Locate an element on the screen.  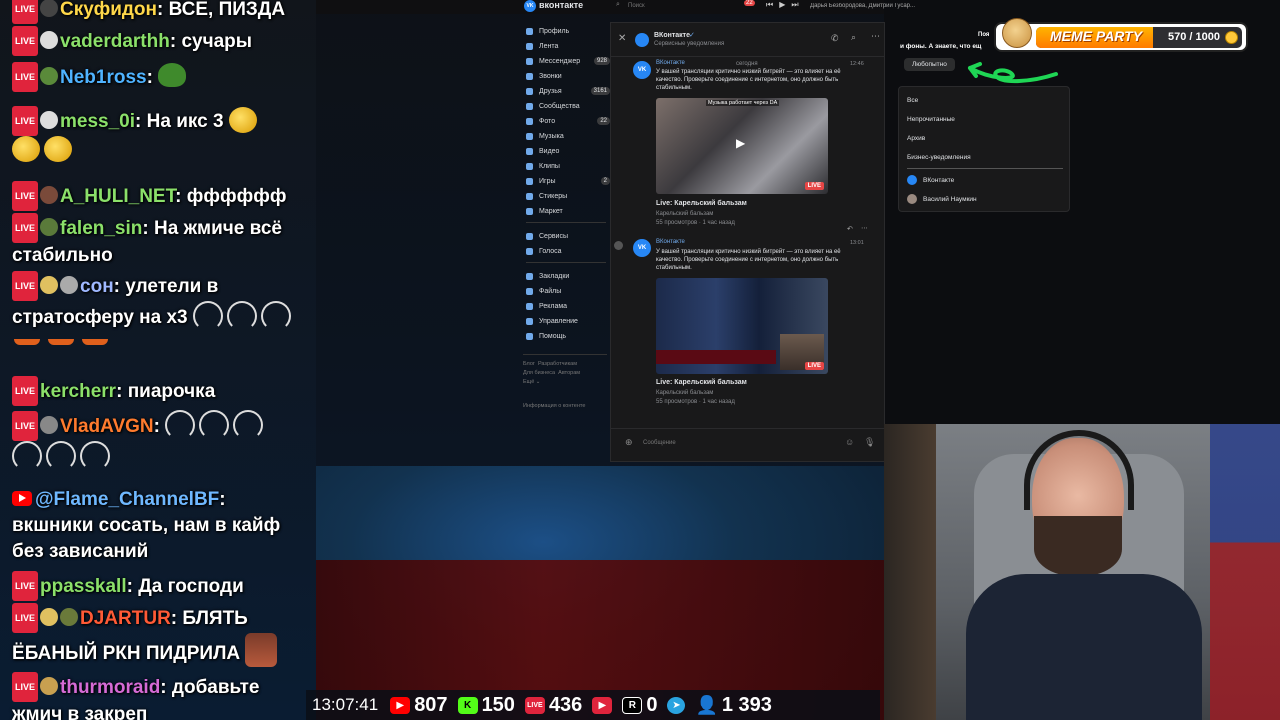
close-icon: ✕ is located at coordinates (622, 38).